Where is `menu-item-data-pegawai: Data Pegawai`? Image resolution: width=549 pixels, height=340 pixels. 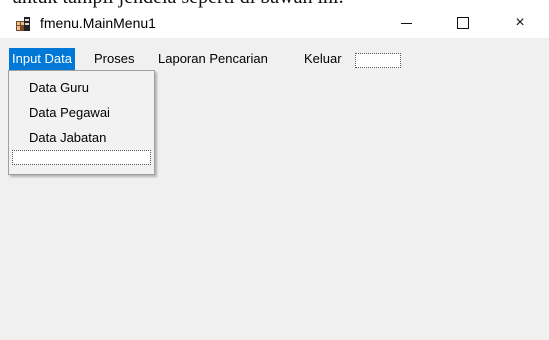 menu-item-data-pegawai: Data Pegawai is located at coordinates (69, 113).